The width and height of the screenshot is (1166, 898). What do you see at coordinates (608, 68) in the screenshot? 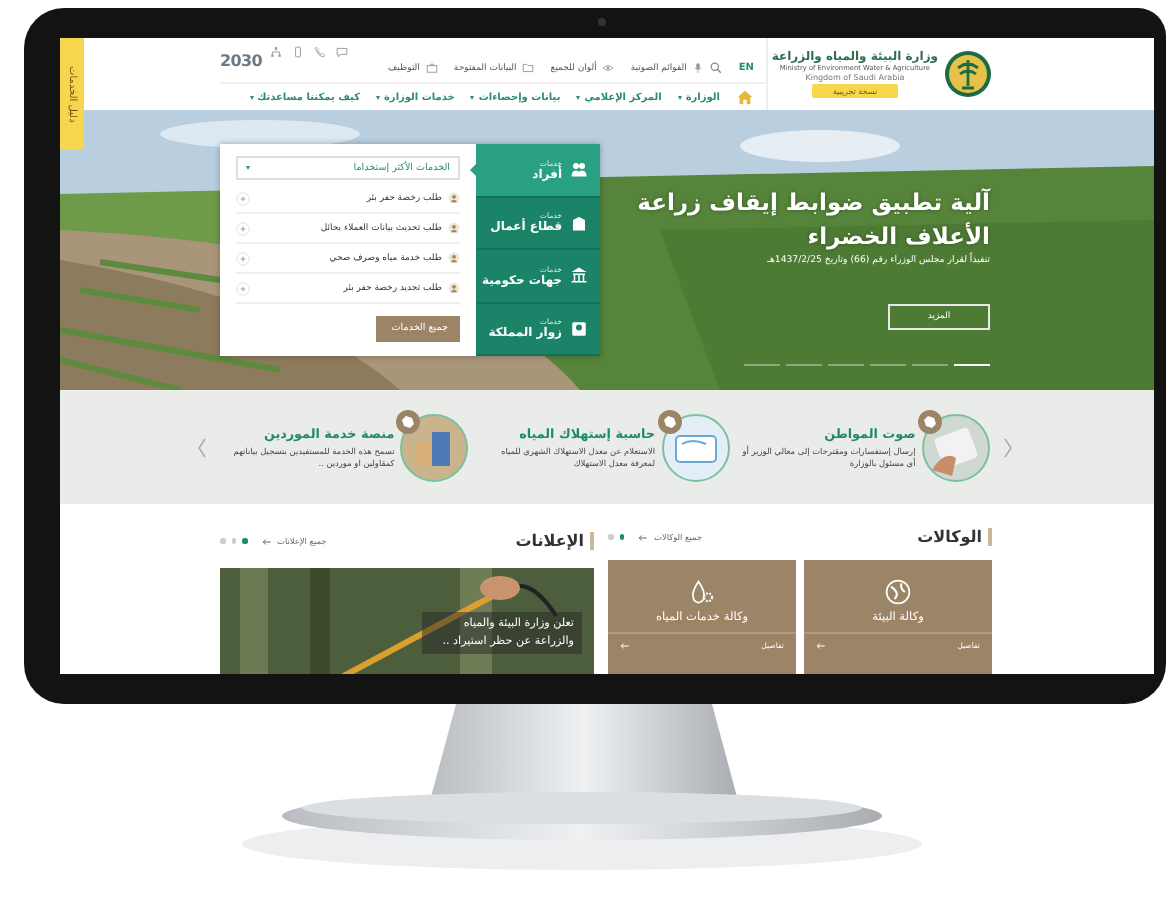
I see `eye-icon` at bounding box center [608, 68].